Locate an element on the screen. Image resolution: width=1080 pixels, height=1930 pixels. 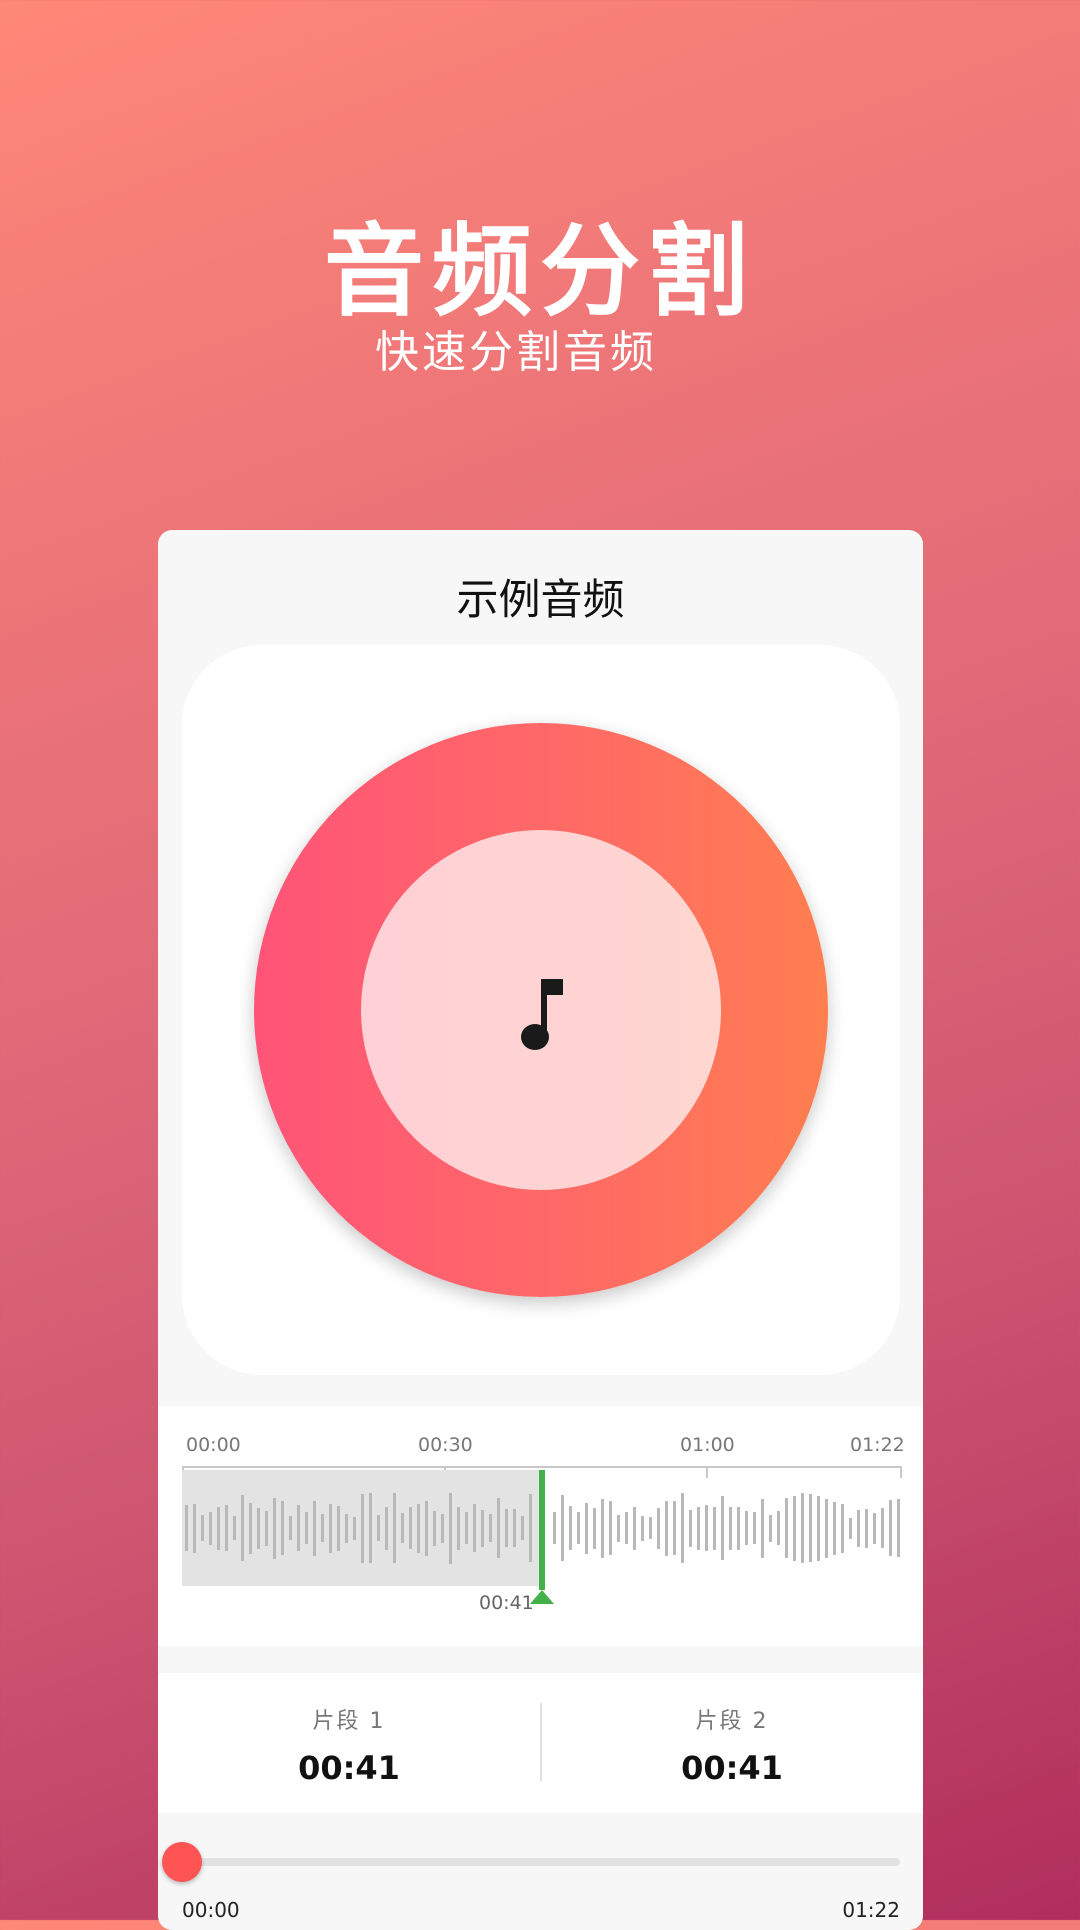
current-time: 00:00 is located at coordinates (211, 1910).